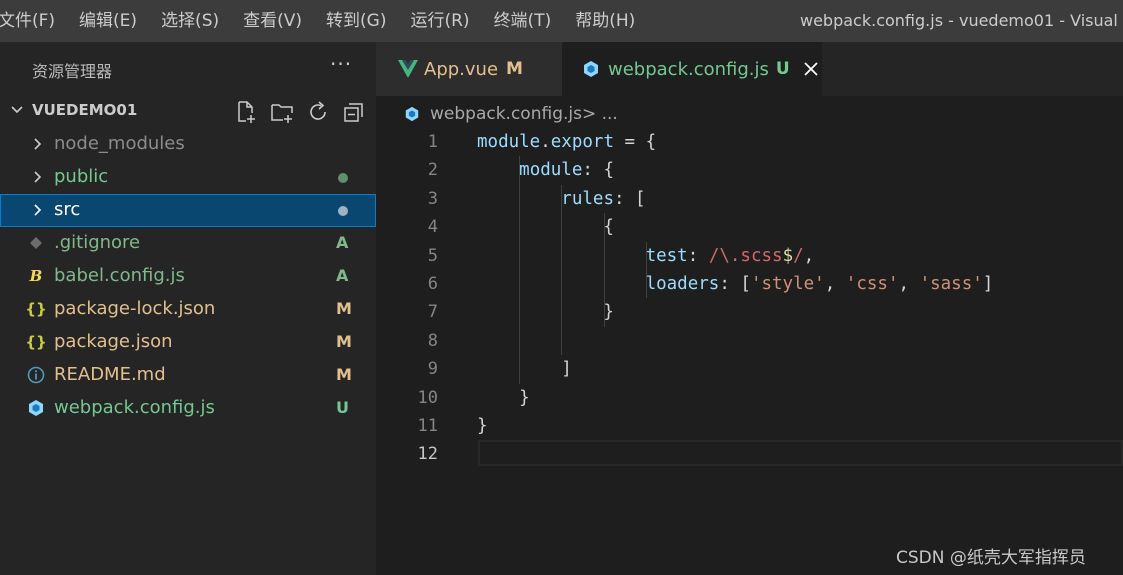 The height and width of the screenshot is (575, 1123). What do you see at coordinates (190, 21) in the screenshot?
I see `menu-selection: 选择(S)` at bounding box center [190, 21].